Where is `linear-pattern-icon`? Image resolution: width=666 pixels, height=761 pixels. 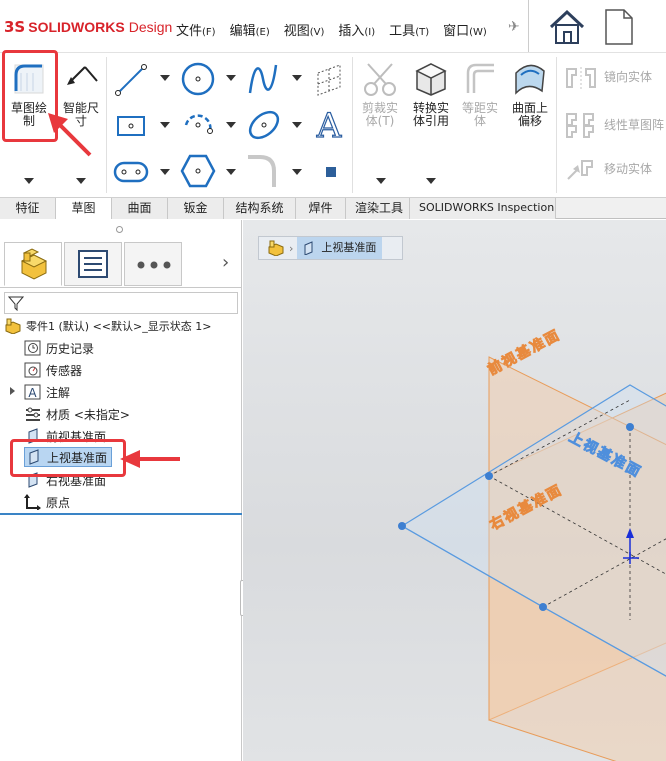
linear-pattern-icon is located at coordinates (580, 125).